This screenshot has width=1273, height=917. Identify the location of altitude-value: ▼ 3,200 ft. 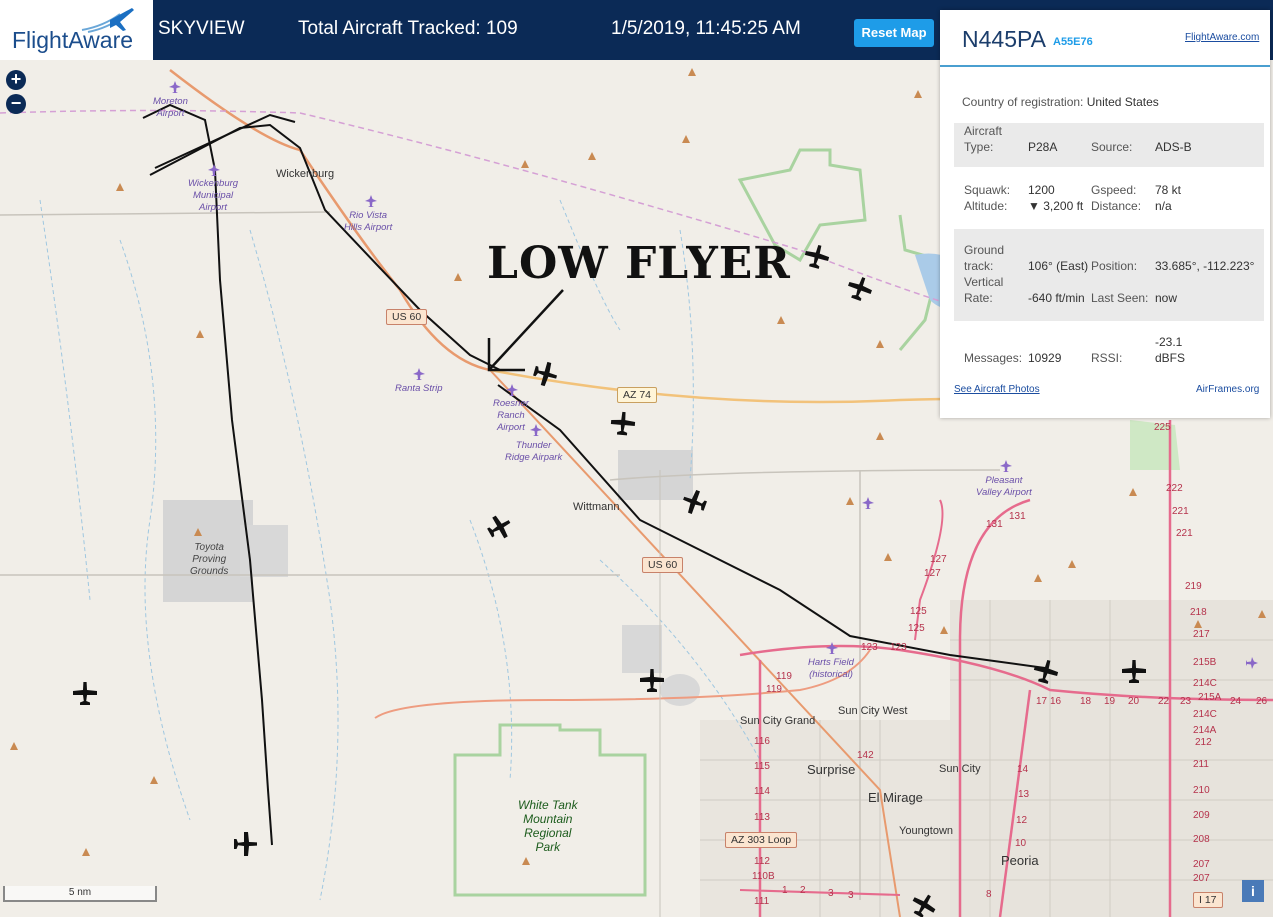
(1056, 206).